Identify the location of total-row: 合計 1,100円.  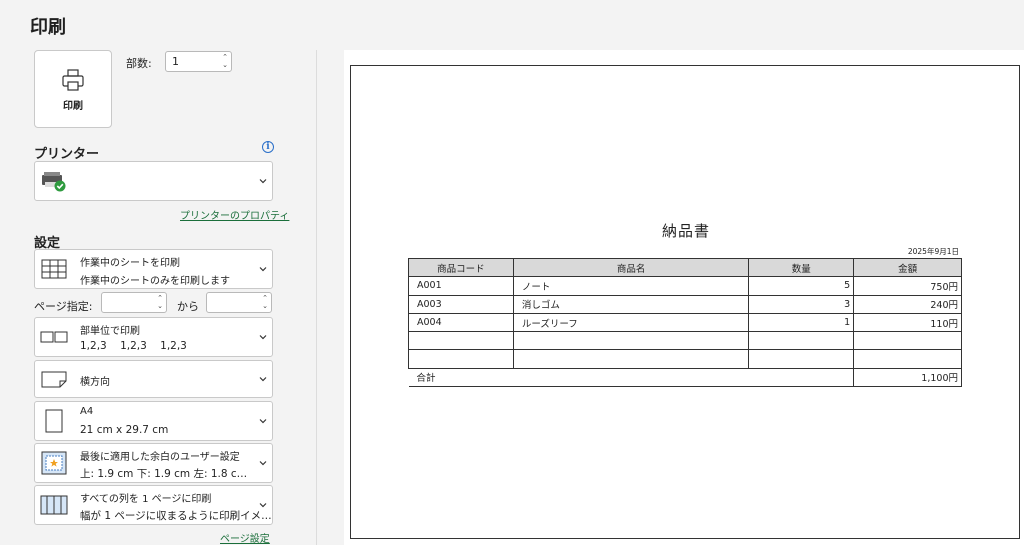
(685, 377).